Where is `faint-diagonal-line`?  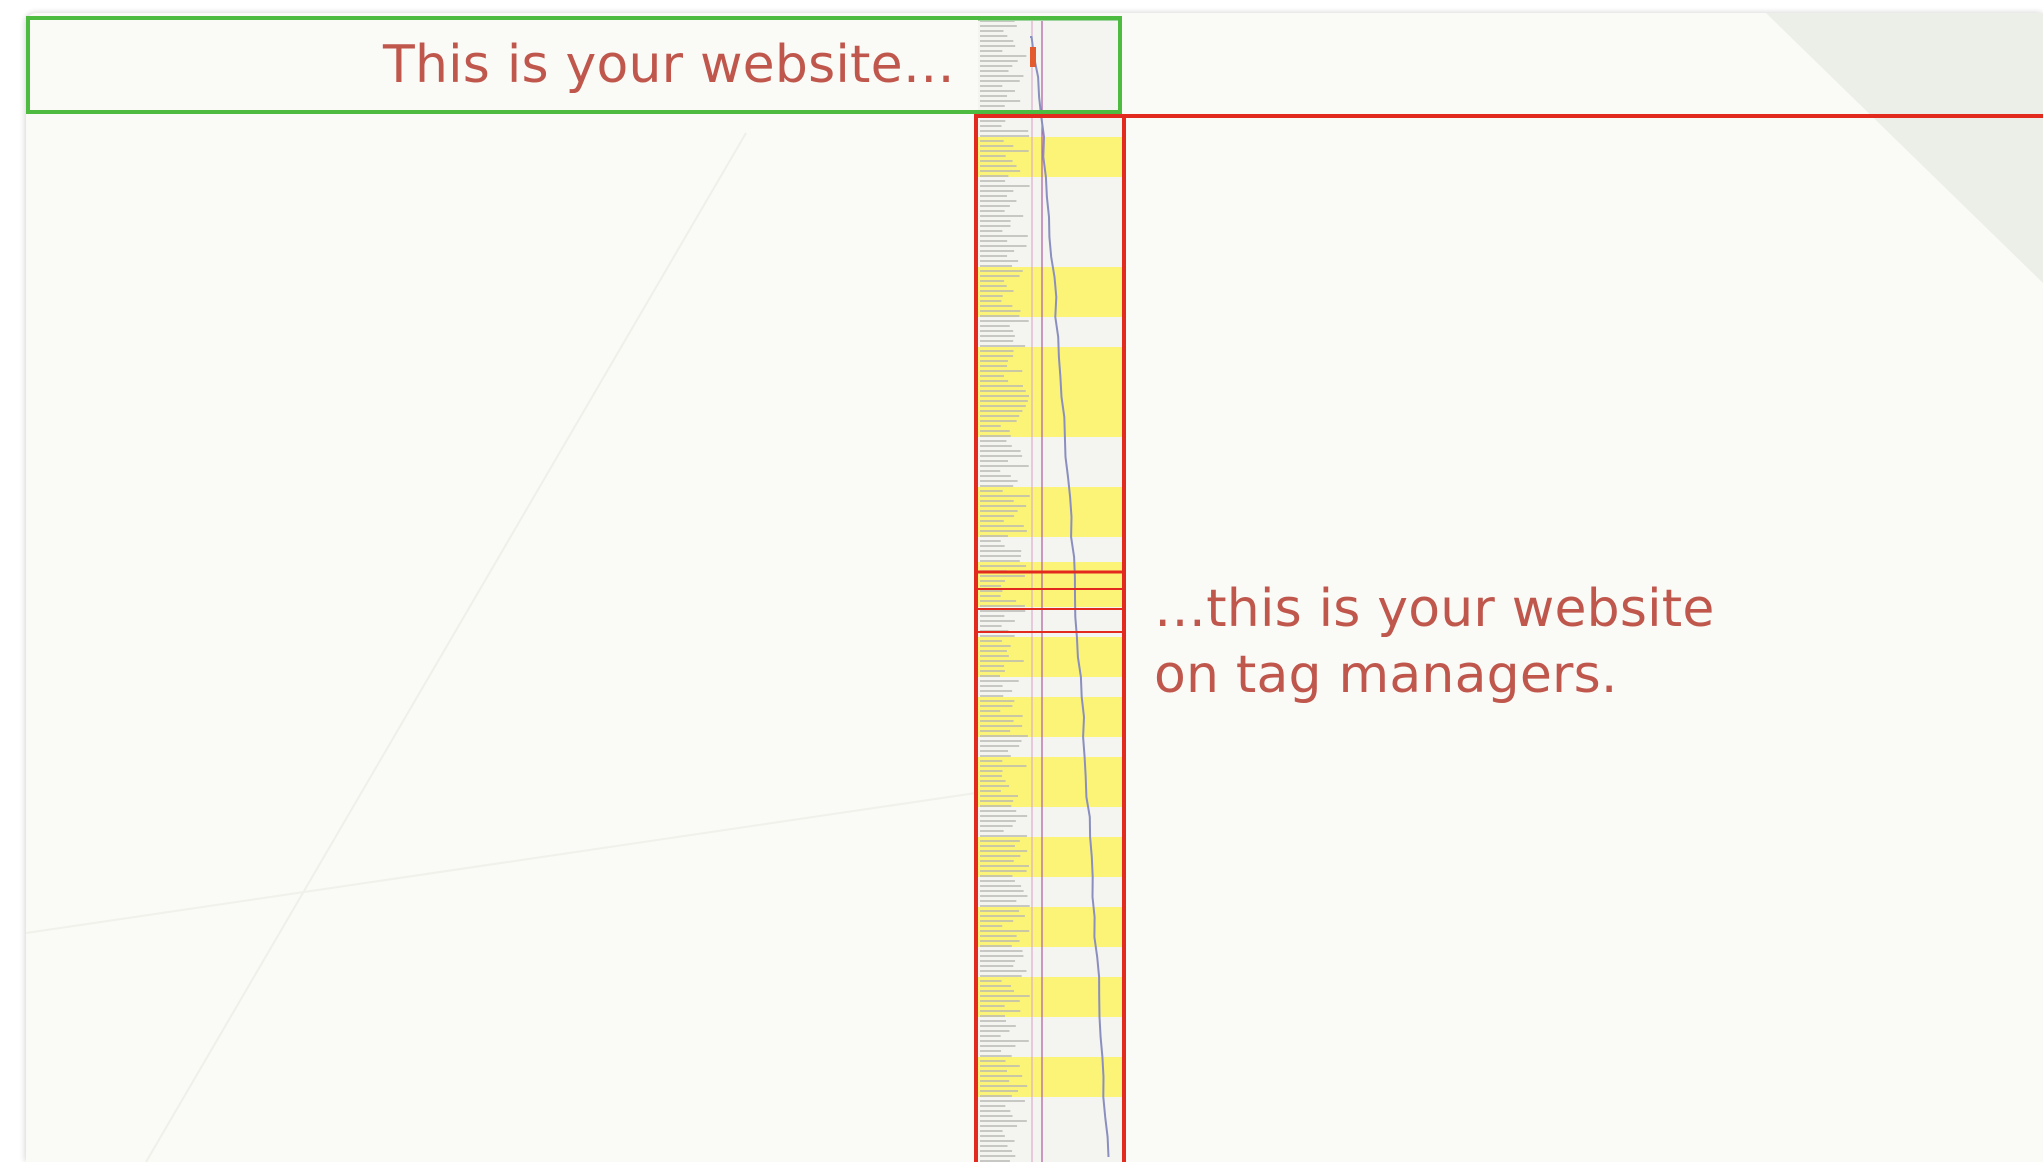 faint-diagonal-line is located at coordinates (501, 863).